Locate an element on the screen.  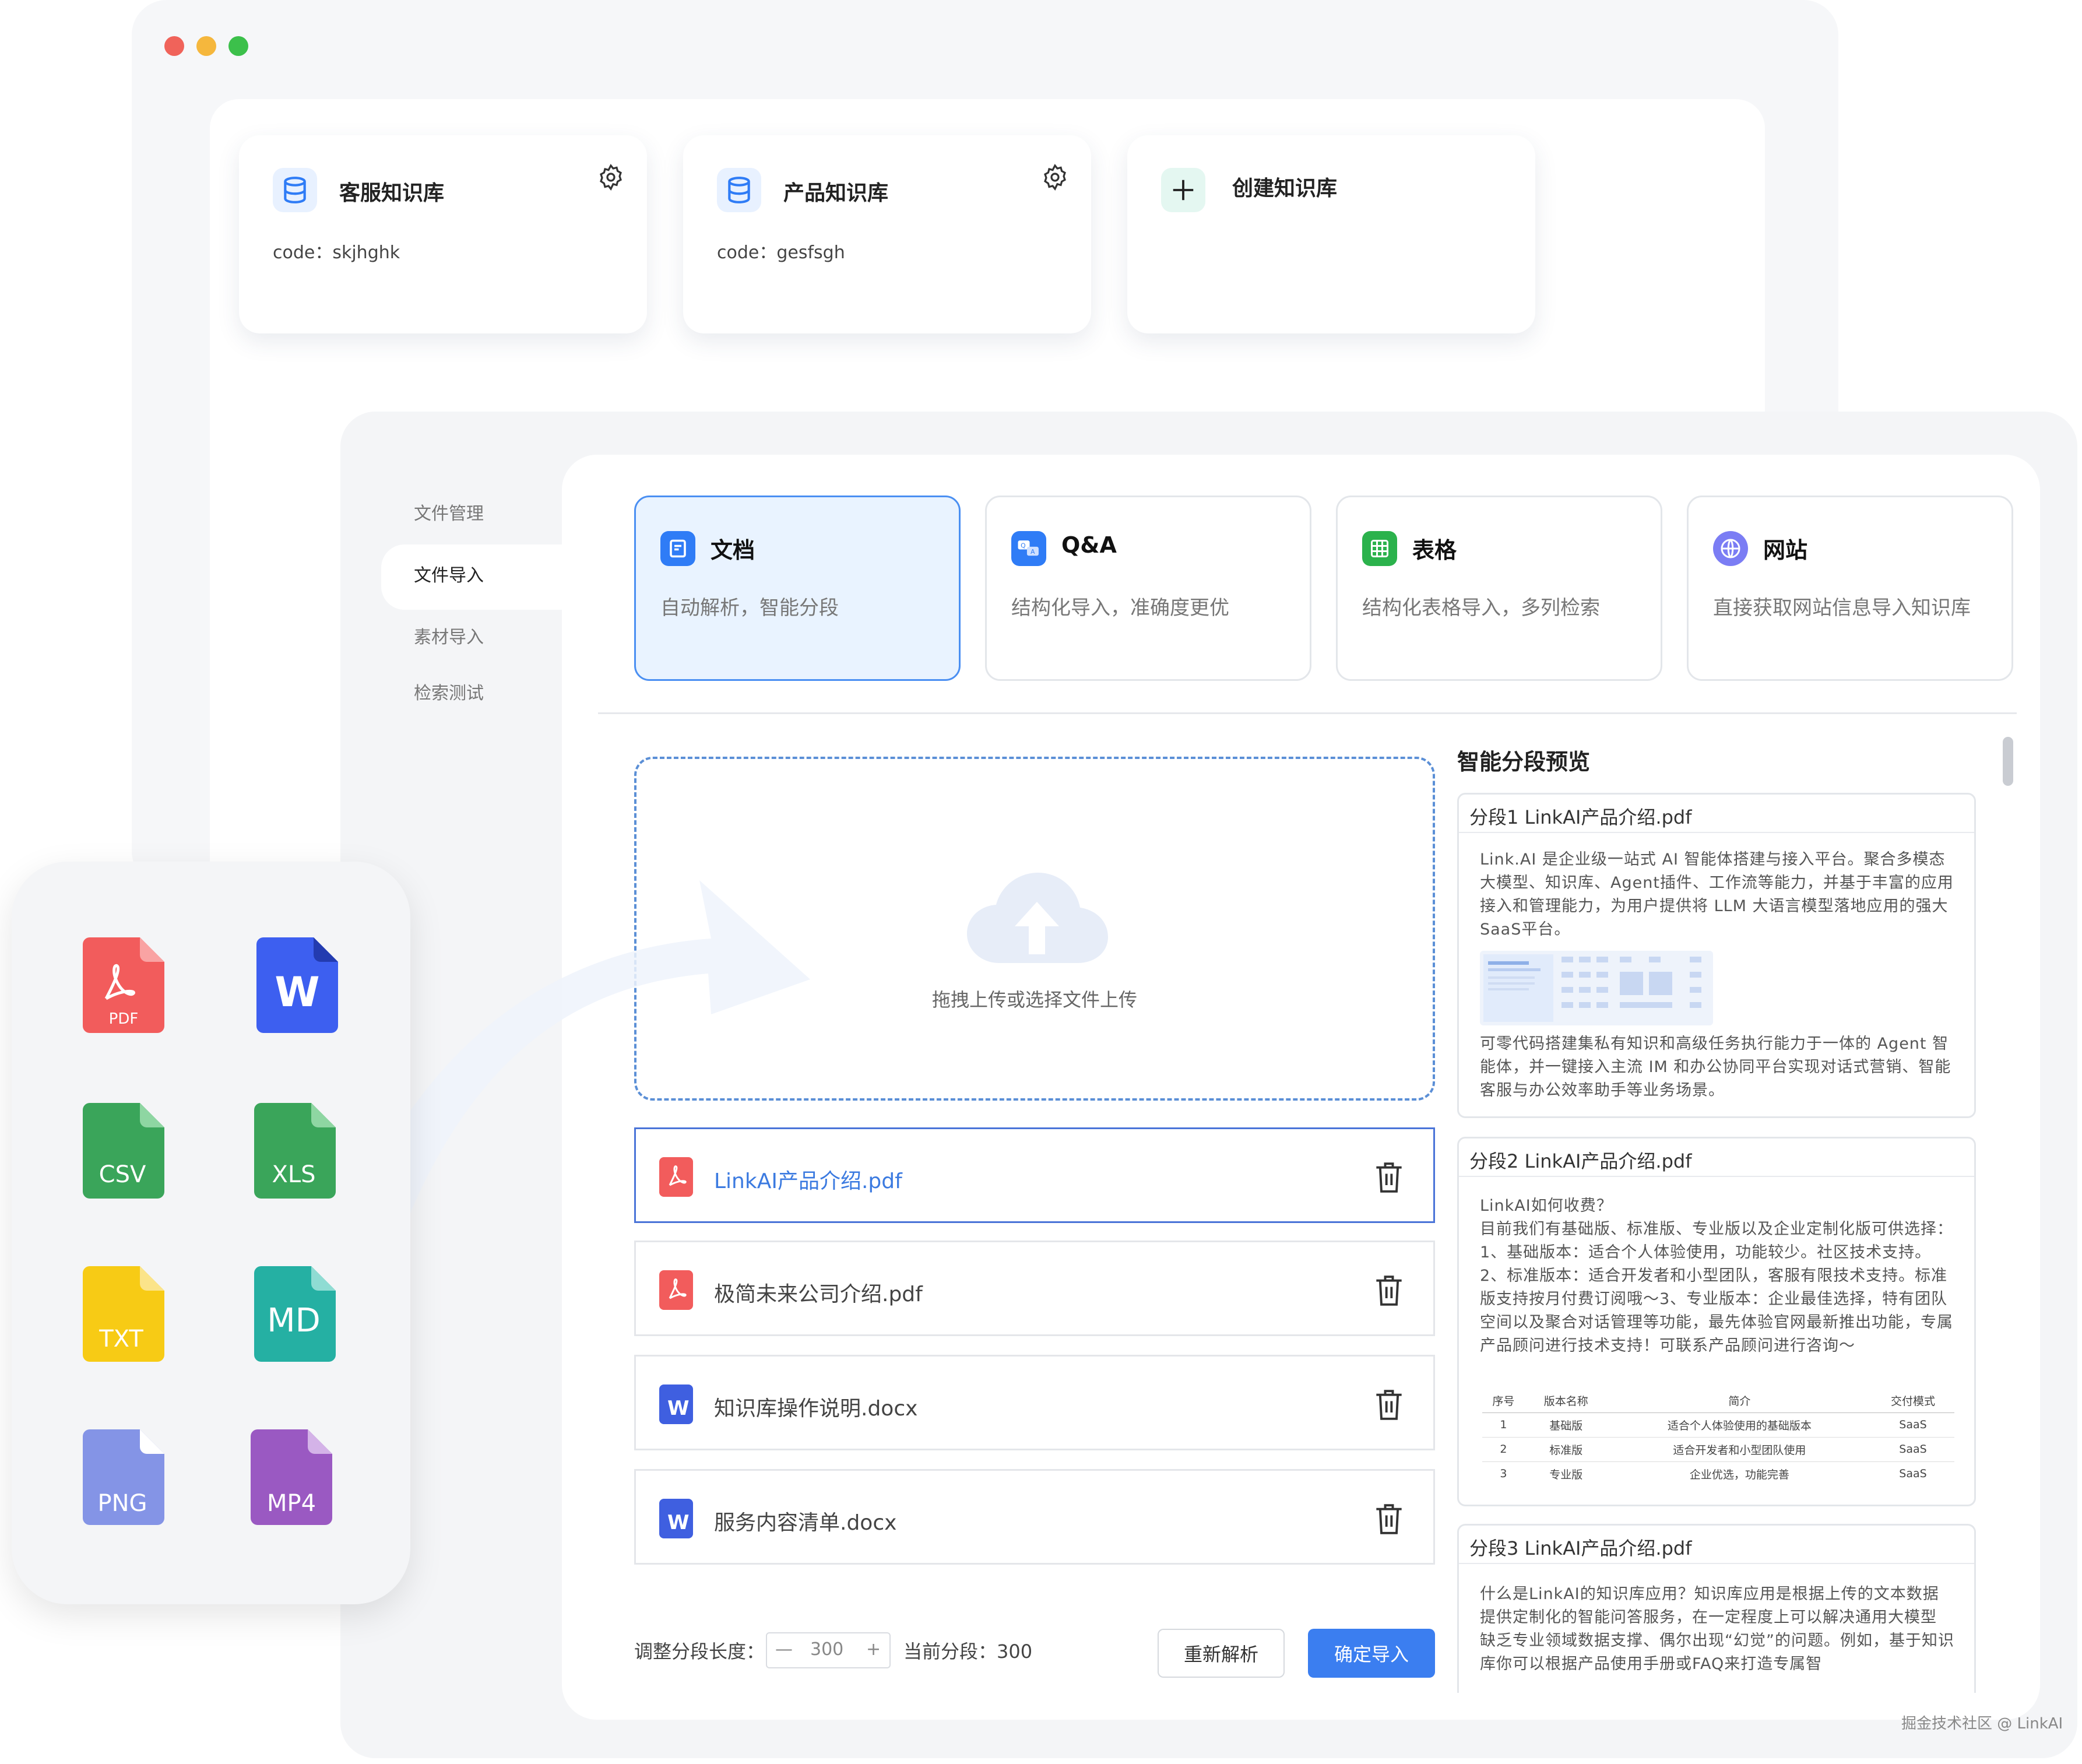
svg-text: Q is located at coordinates (1023, 545).